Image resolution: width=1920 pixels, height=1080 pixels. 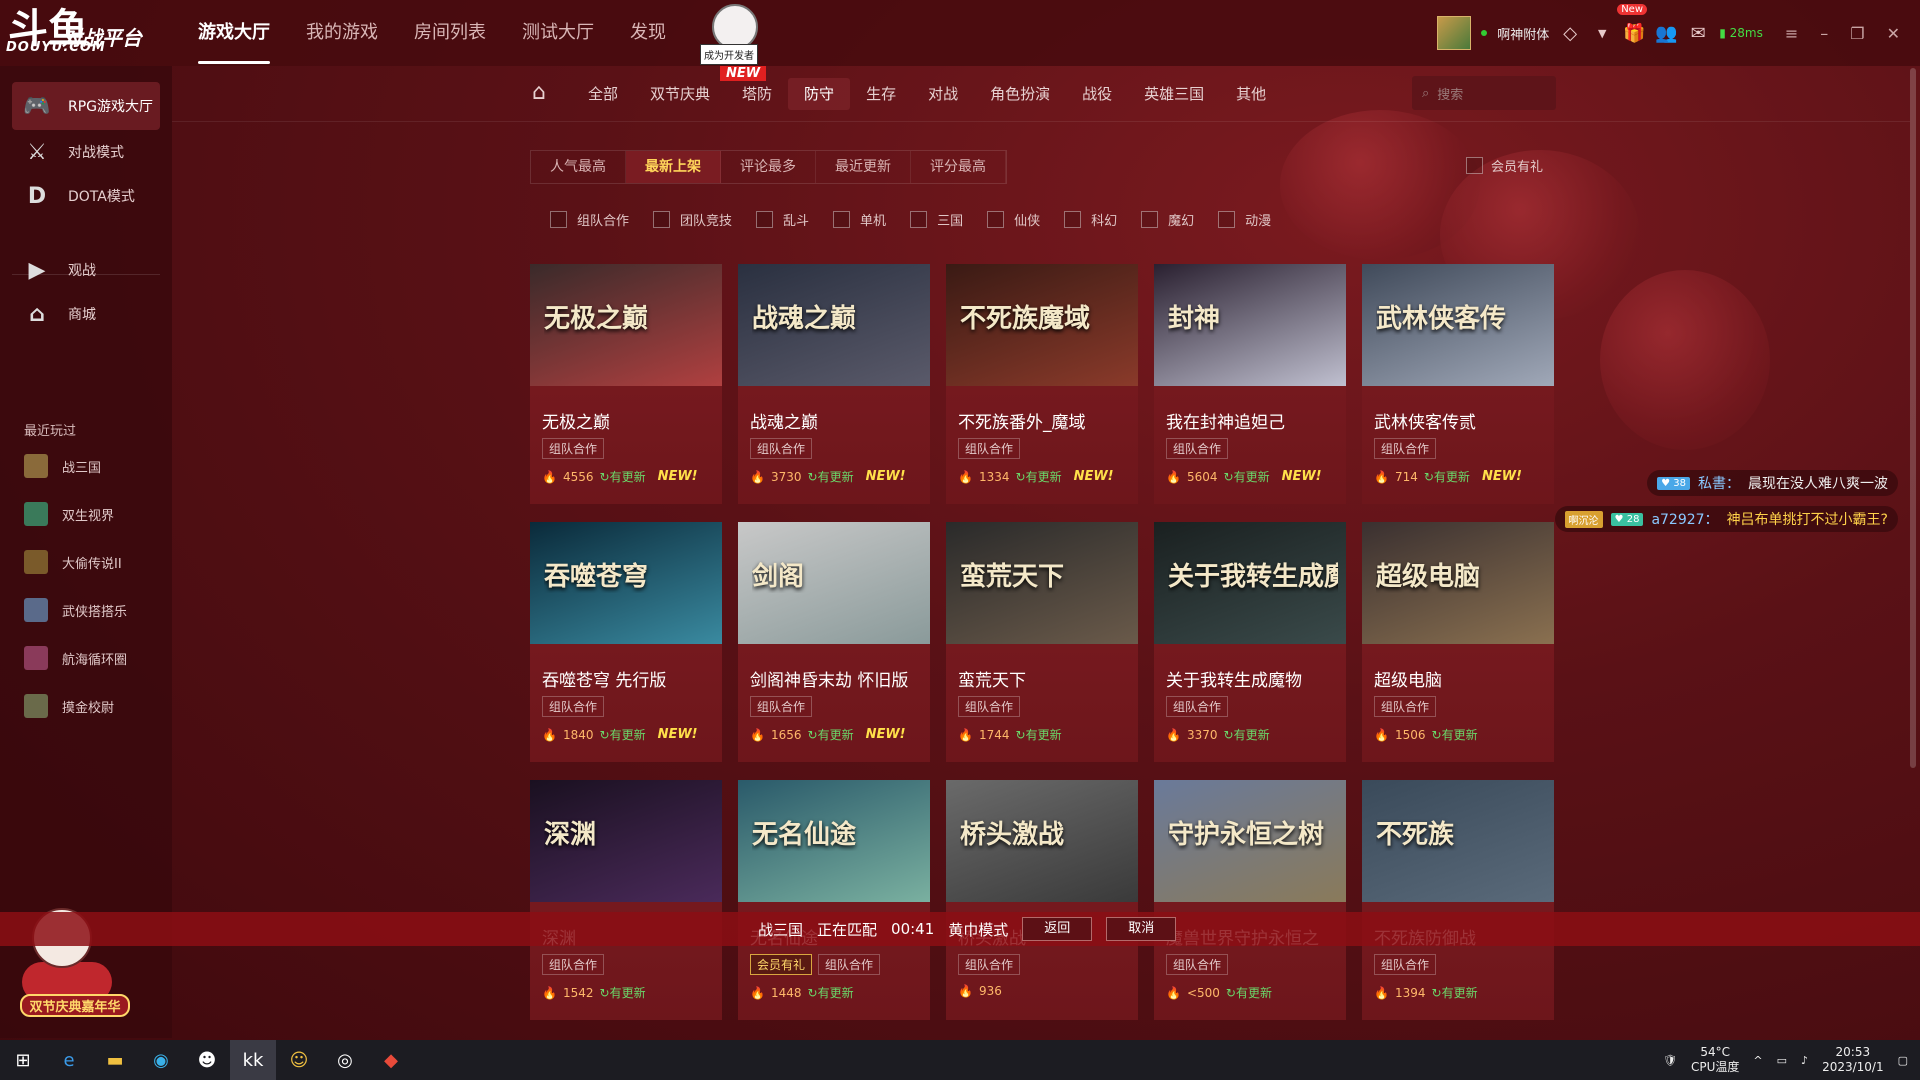 What do you see at coordinates (1913, 418) in the screenshot?
I see `scrollbar` at bounding box center [1913, 418].